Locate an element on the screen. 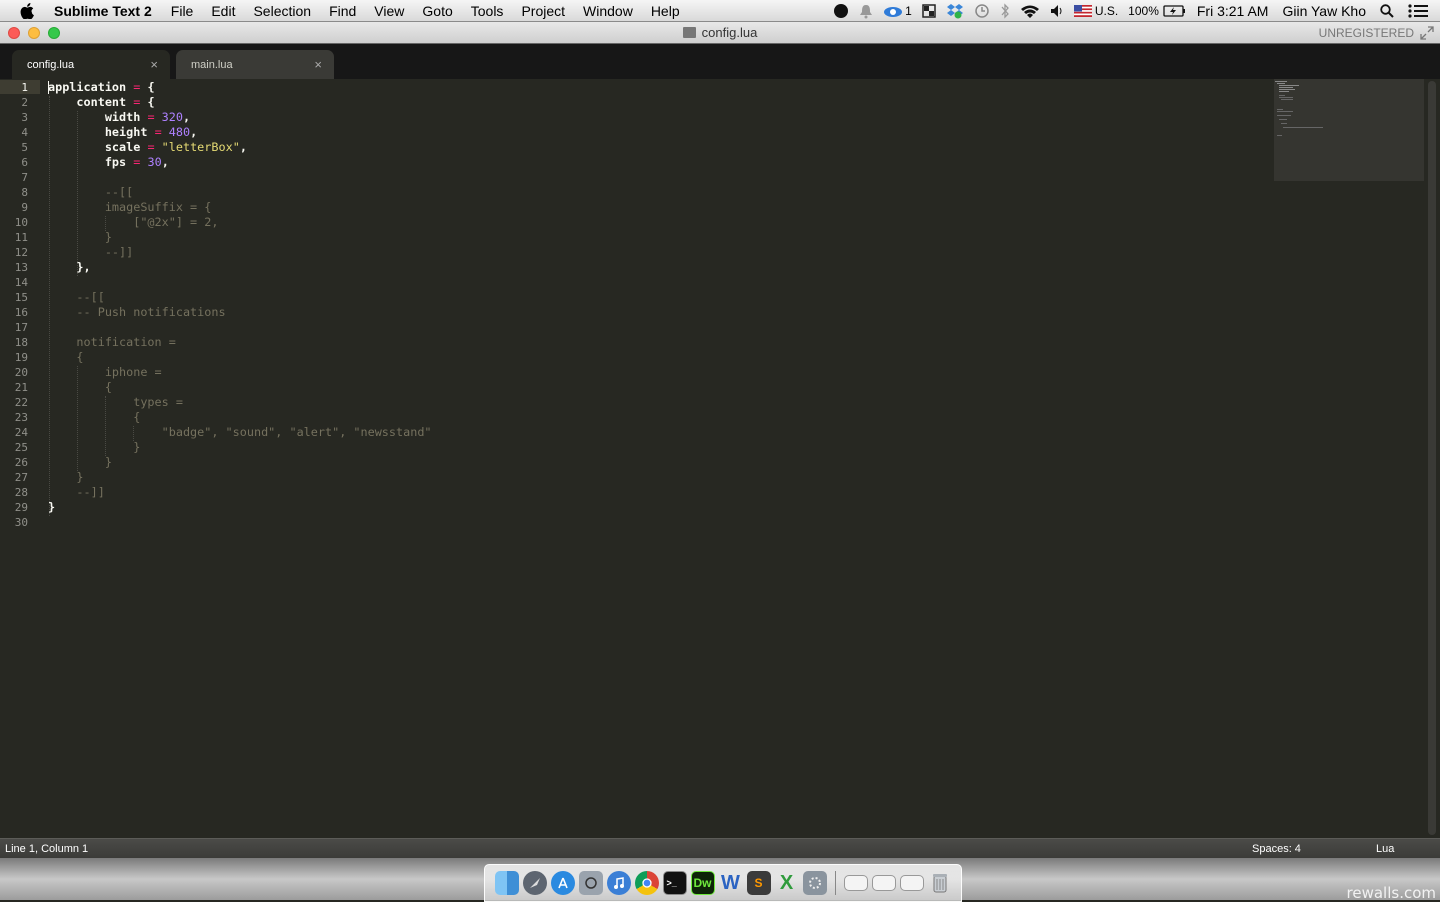  code-line: height = 480, is located at coordinates (122, 132).